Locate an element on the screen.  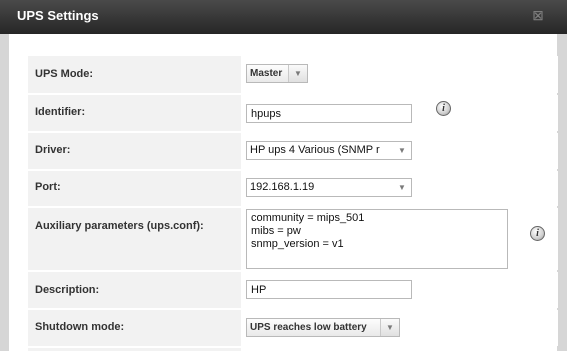
shutdown-mode-select-value: UPS reaches low battery is located at coordinates (308, 327).